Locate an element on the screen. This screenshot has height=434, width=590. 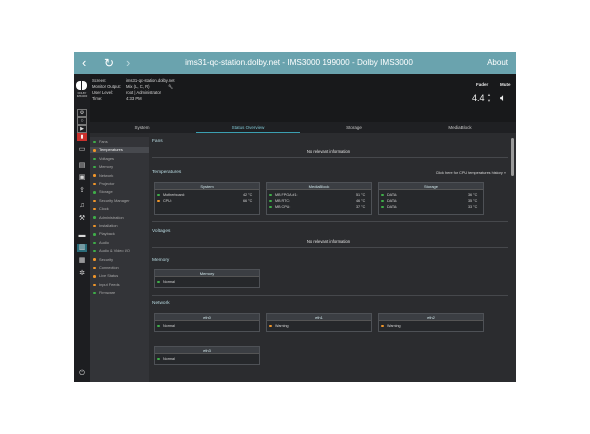
memory-heading: Memory is located at coordinates (161, 260).